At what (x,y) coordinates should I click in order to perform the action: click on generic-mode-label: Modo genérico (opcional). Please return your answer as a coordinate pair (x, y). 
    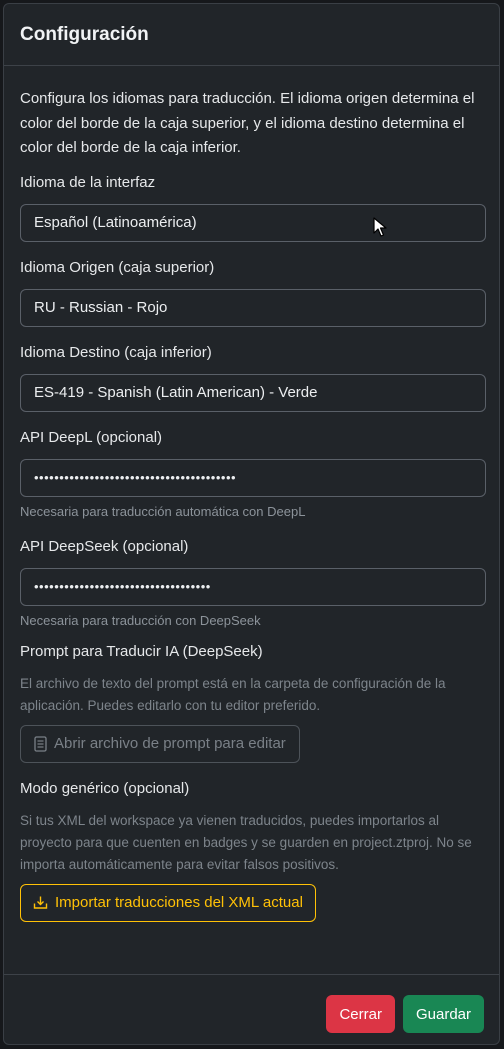
    Looking at the image, I should click on (105, 788).